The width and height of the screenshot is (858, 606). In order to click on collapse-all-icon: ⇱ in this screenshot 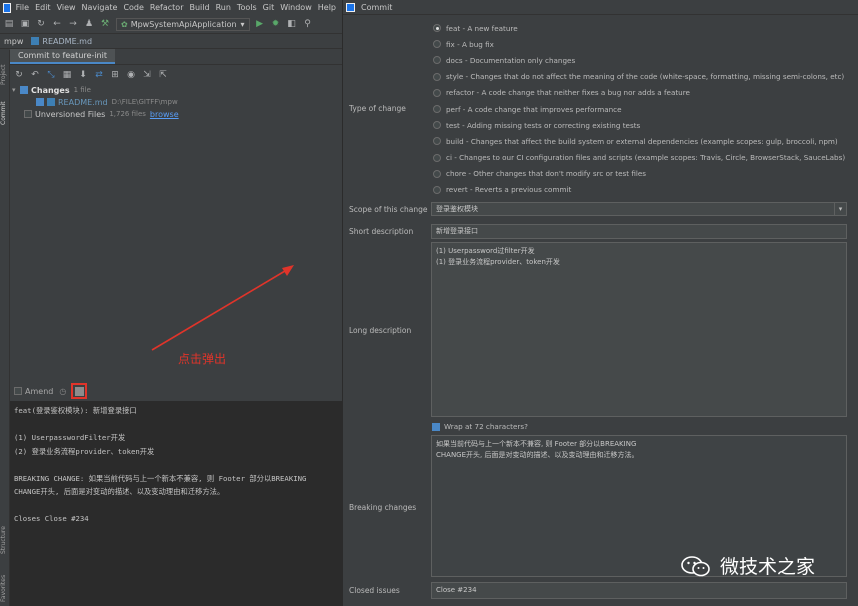, I will do `click(163, 75)`.